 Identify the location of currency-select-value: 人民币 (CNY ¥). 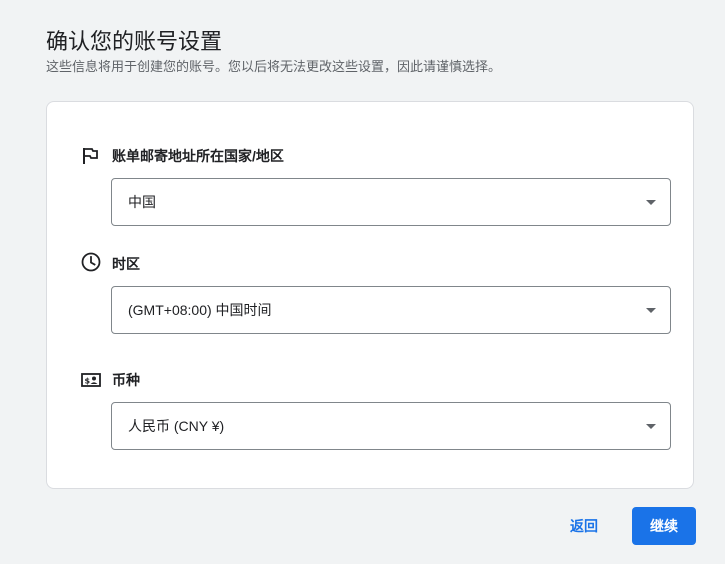
(176, 426).